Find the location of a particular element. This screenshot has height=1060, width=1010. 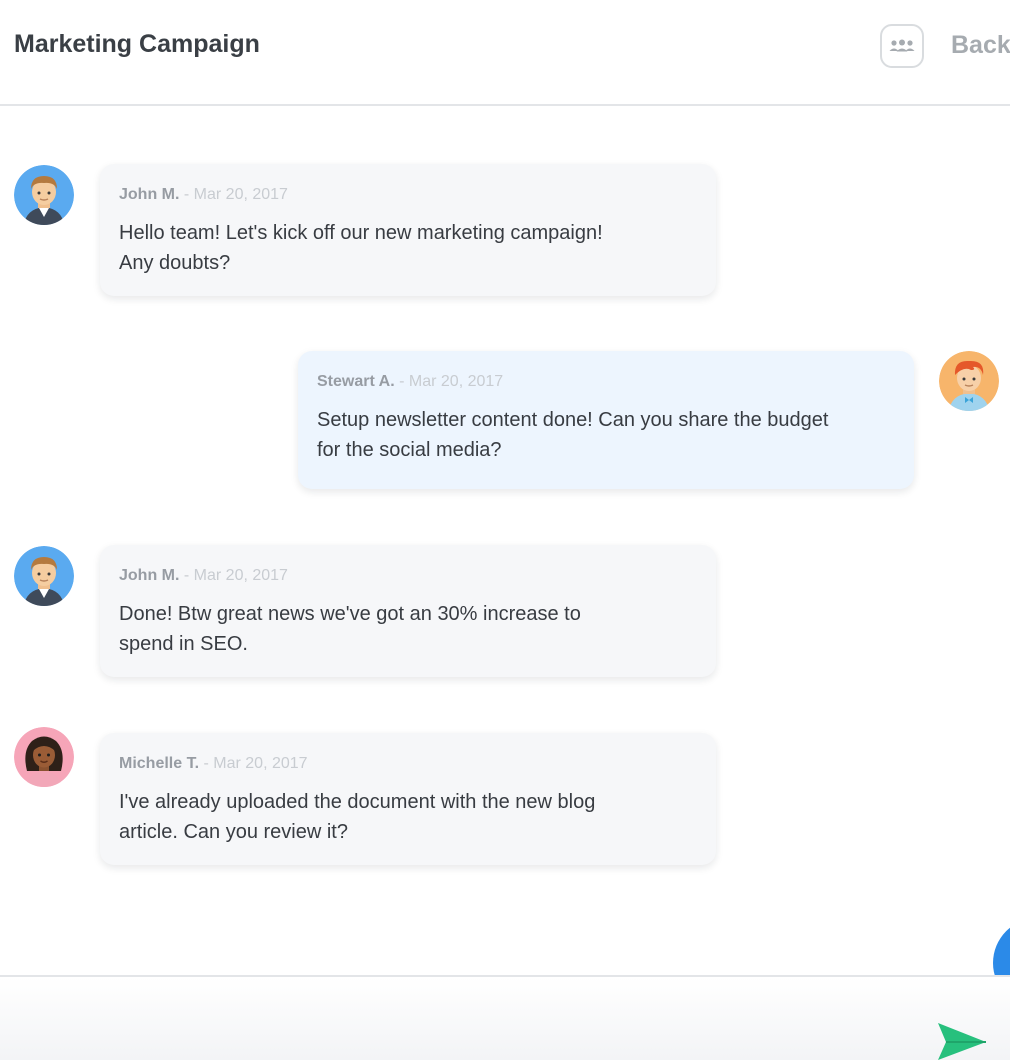

group-icon is located at coordinates (902, 45).